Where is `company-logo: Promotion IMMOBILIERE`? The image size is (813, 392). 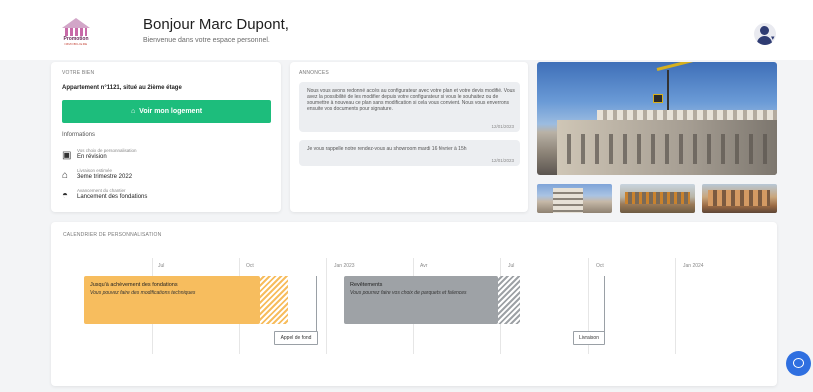
company-logo: Promotion IMMOBILIERE is located at coordinates (76, 33).